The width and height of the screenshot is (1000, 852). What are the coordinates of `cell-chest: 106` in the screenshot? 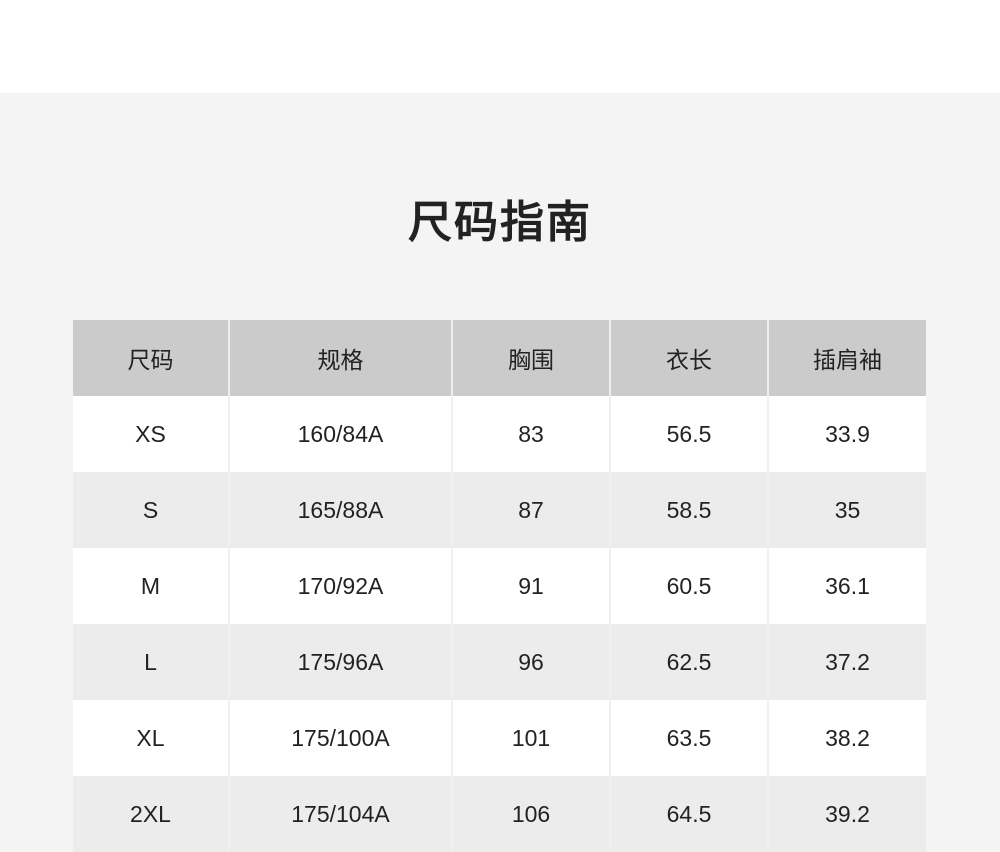 It's located at (531, 814).